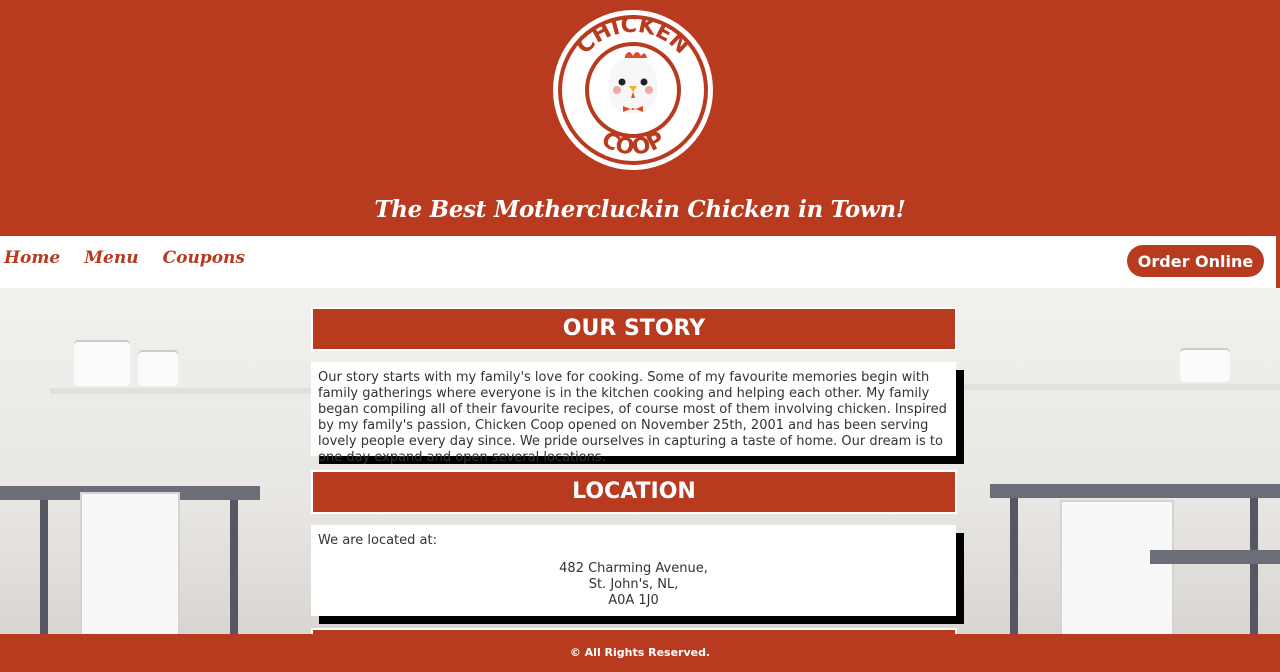  What do you see at coordinates (1117, 567) in the screenshot?
I see `chair-right` at bounding box center [1117, 567].